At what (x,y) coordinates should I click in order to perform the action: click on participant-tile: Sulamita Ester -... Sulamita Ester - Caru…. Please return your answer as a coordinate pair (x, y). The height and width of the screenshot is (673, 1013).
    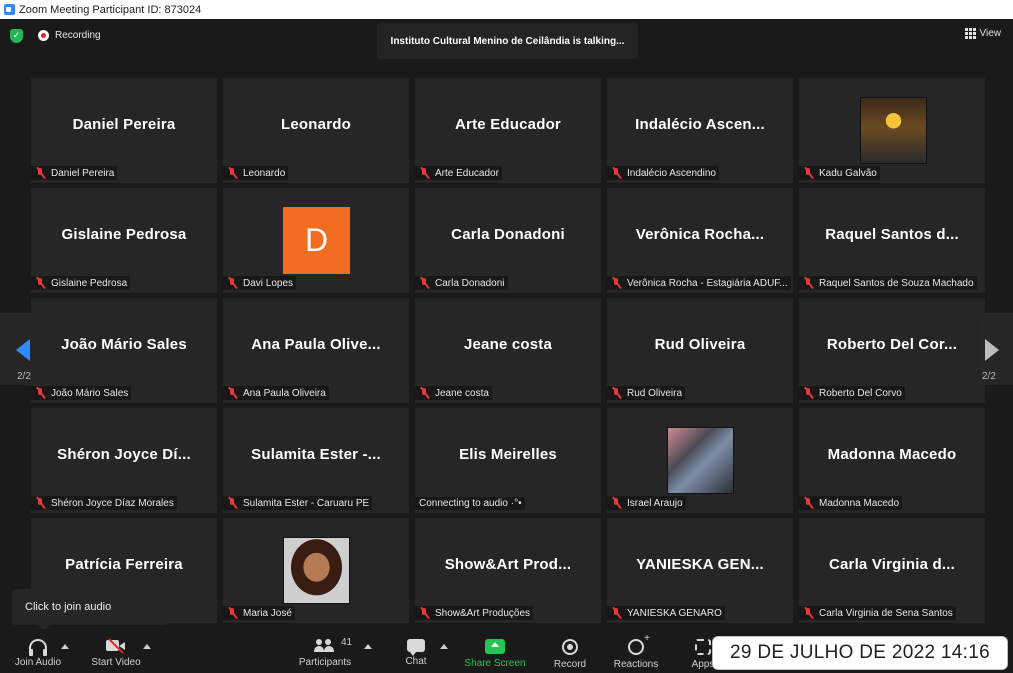
    Looking at the image, I should click on (316, 460).